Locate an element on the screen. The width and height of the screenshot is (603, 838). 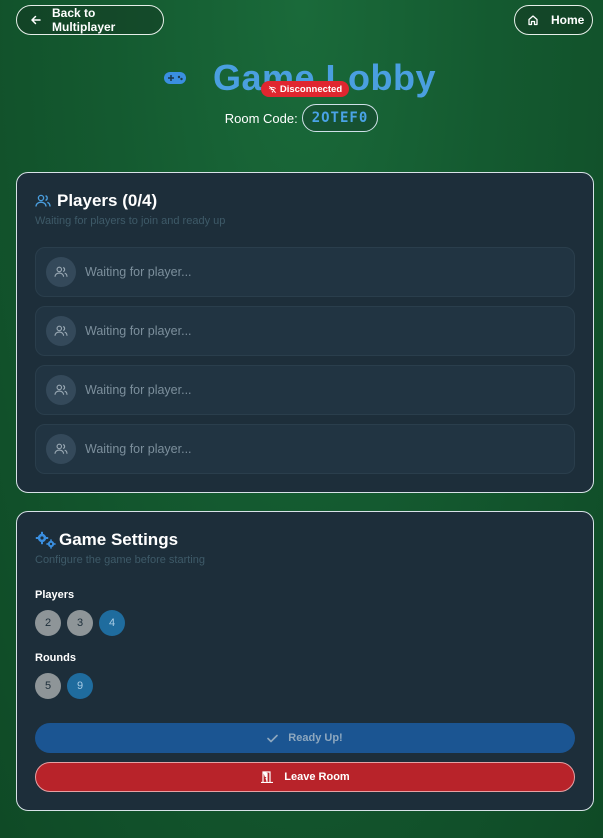
settings-subtitle: Configure the game before starting is located at coordinates (120, 560).